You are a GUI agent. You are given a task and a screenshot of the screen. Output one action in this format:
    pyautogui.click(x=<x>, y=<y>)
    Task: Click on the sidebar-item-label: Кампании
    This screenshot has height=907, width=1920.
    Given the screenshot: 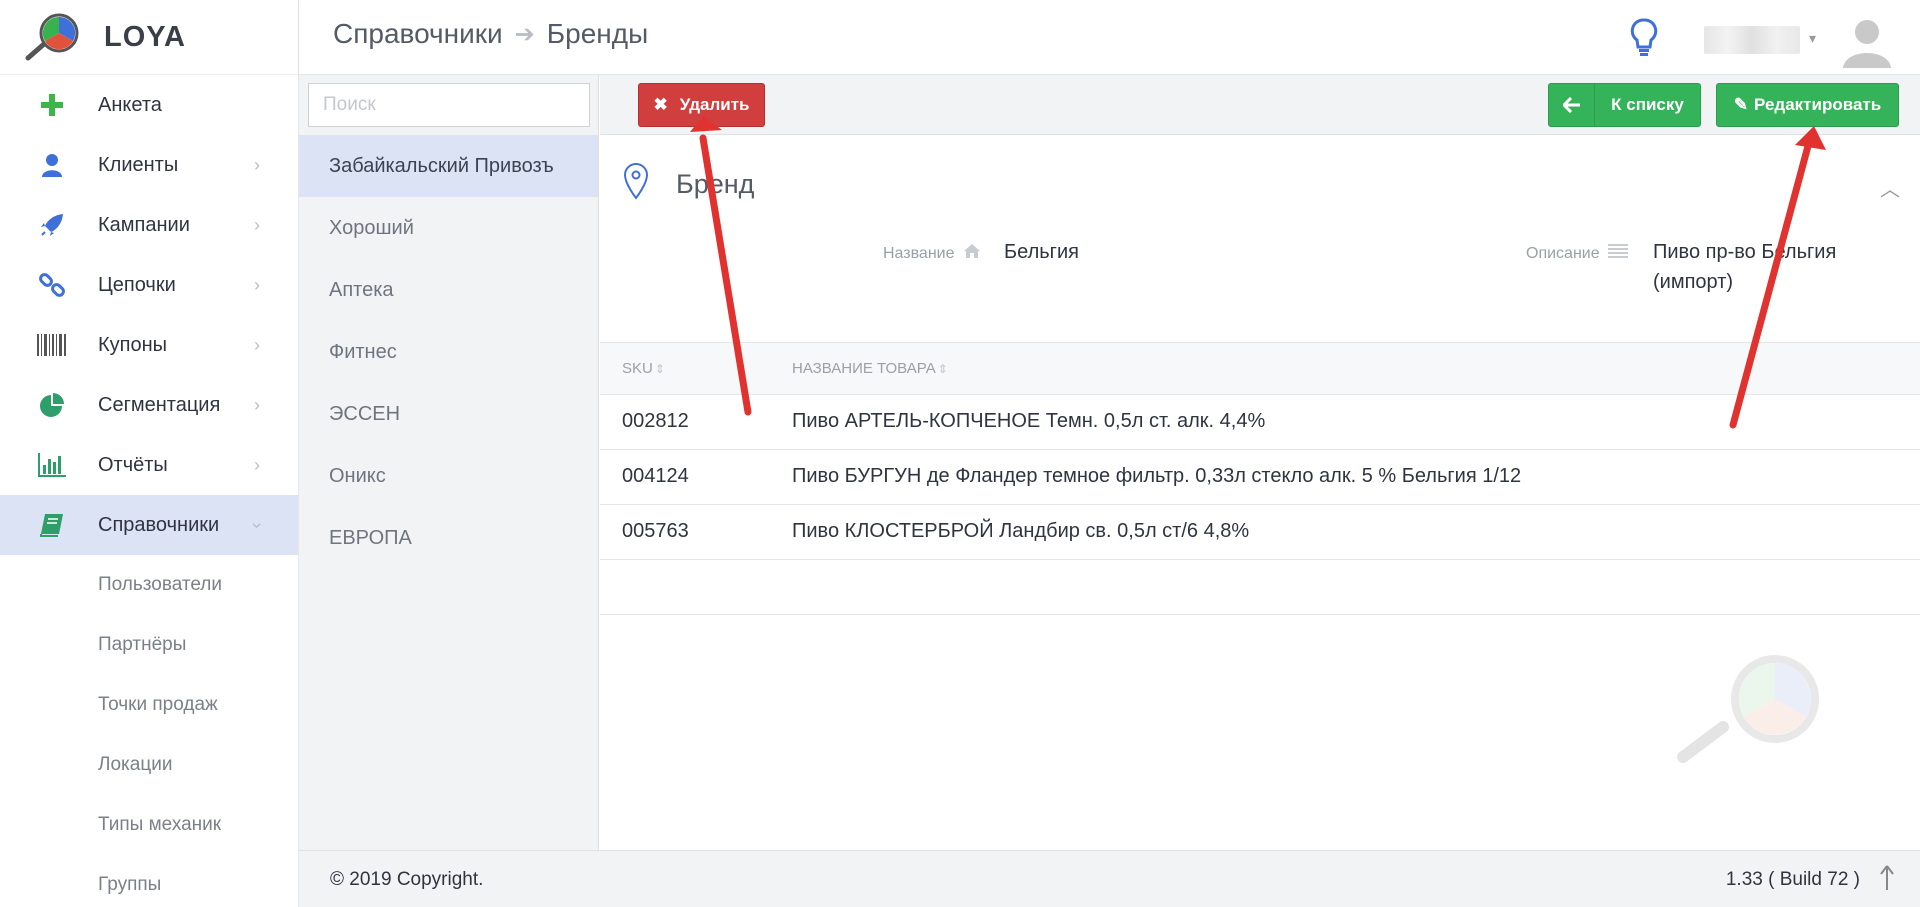 What is the action you would take?
    pyautogui.click(x=144, y=224)
    